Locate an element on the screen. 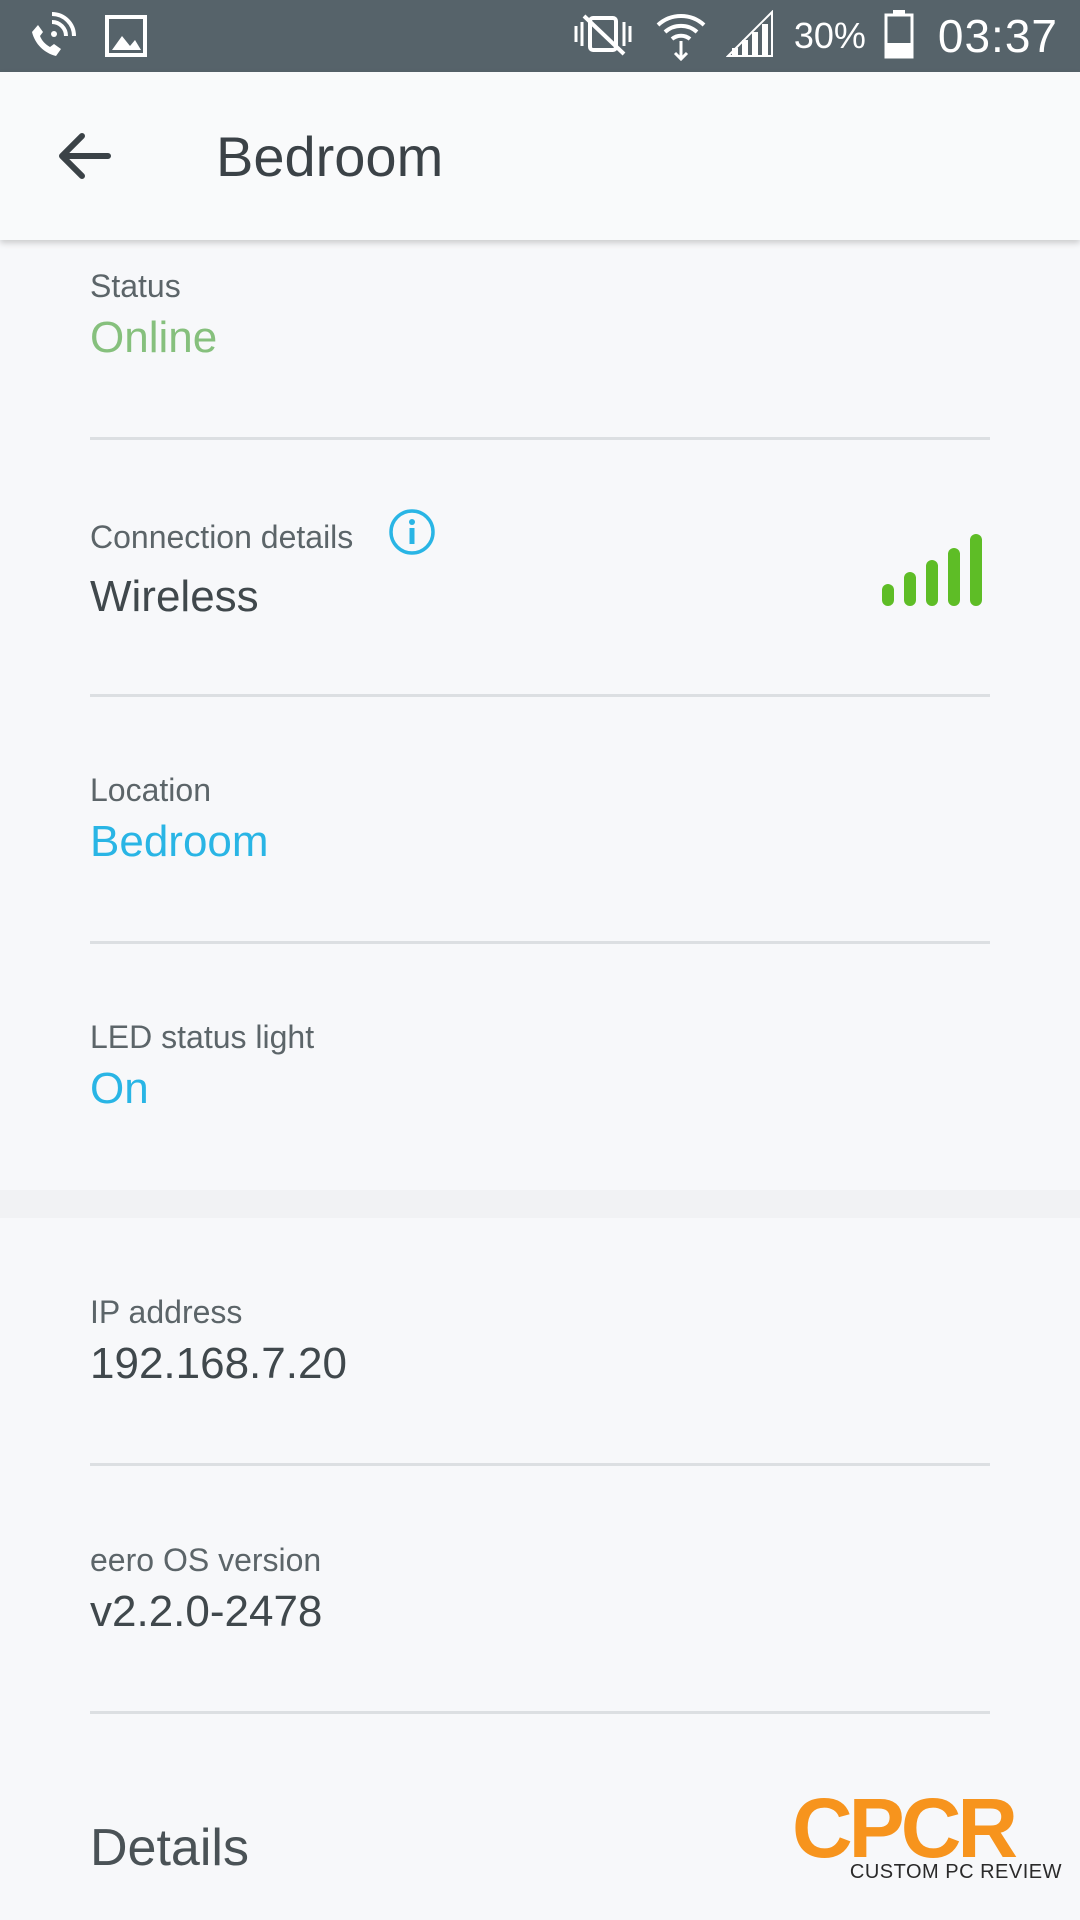 This screenshot has width=1080, height=1920. watermark-logo: CPCR is located at coordinates (905, 1828).